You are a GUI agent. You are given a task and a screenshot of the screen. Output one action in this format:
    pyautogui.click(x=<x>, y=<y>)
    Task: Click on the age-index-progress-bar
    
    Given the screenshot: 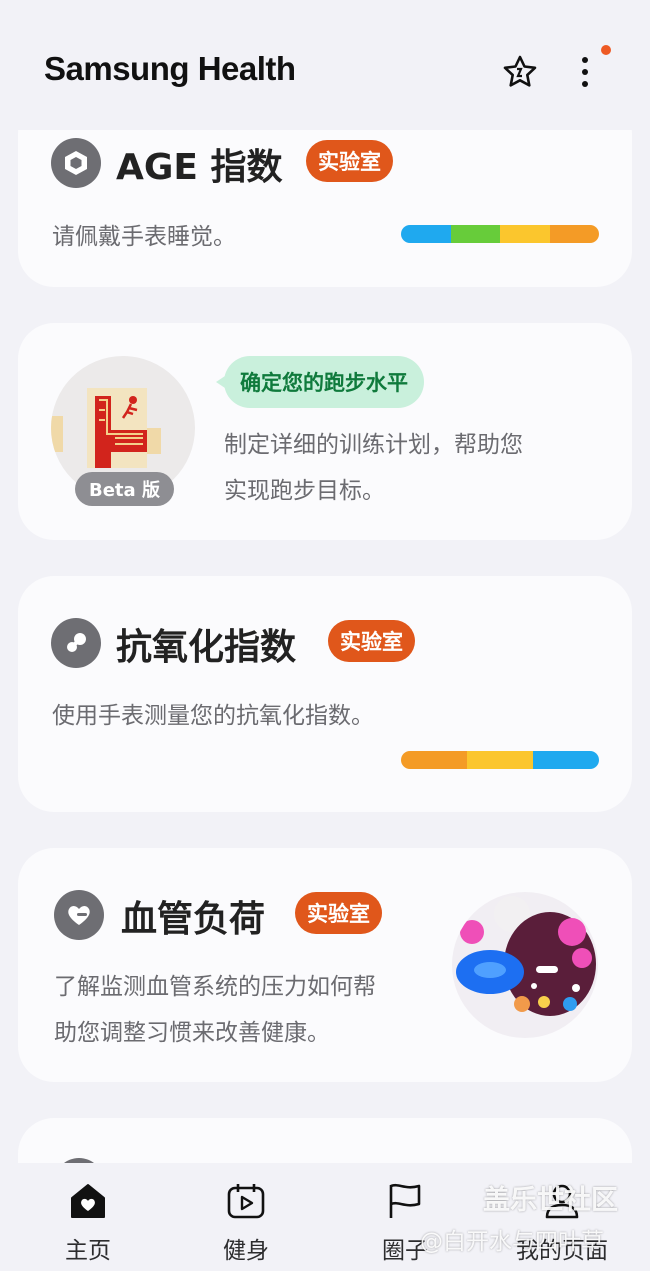 What is the action you would take?
    pyautogui.click(x=500, y=234)
    